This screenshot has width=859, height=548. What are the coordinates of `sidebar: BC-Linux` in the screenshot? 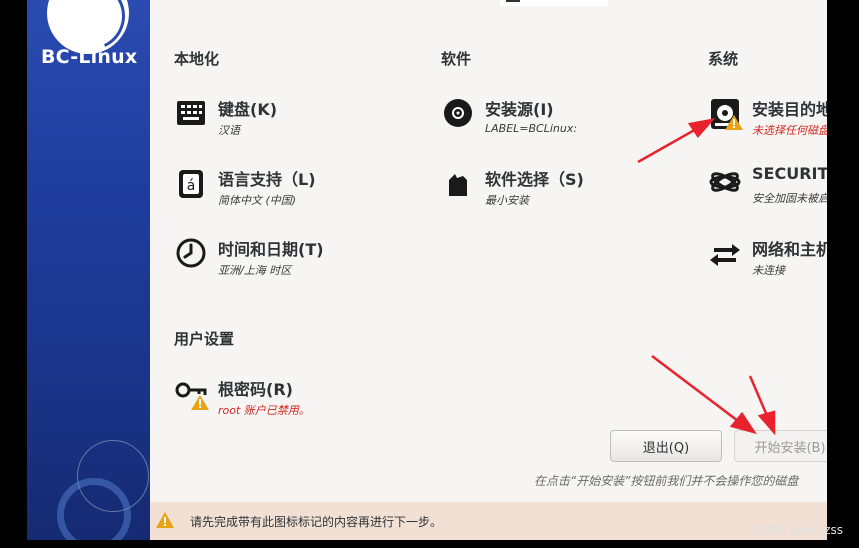 It's located at (88, 270).